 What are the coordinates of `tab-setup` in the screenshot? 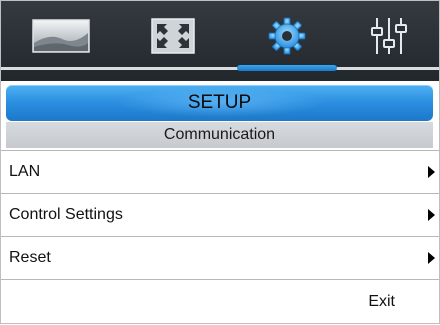 It's located at (287, 36).